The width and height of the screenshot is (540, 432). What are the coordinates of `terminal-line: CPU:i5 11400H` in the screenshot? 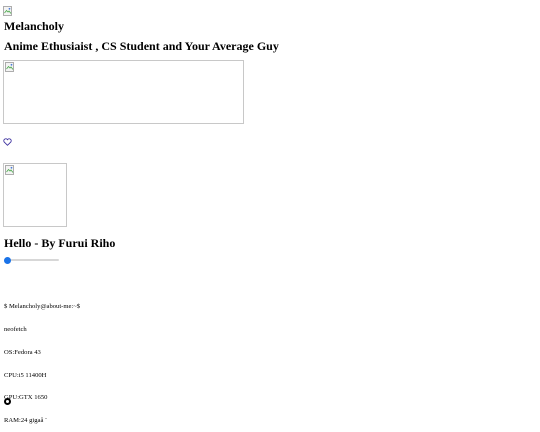 It's located at (25, 375).